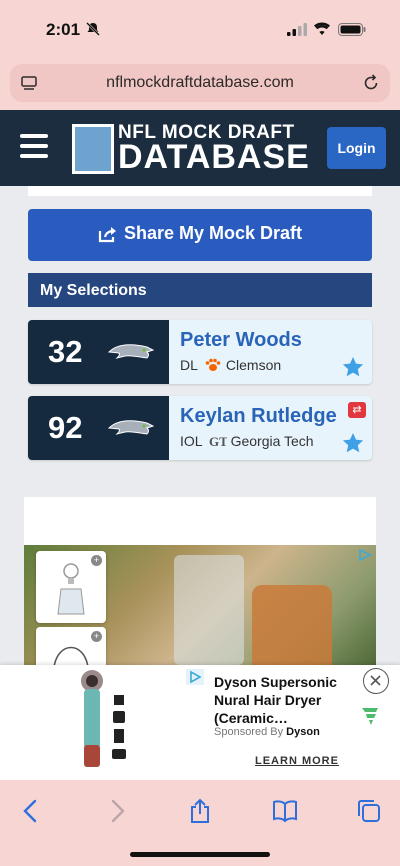 This screenshot has height=866, width=400. I want to click on wifi-icon, so click(322, 28).